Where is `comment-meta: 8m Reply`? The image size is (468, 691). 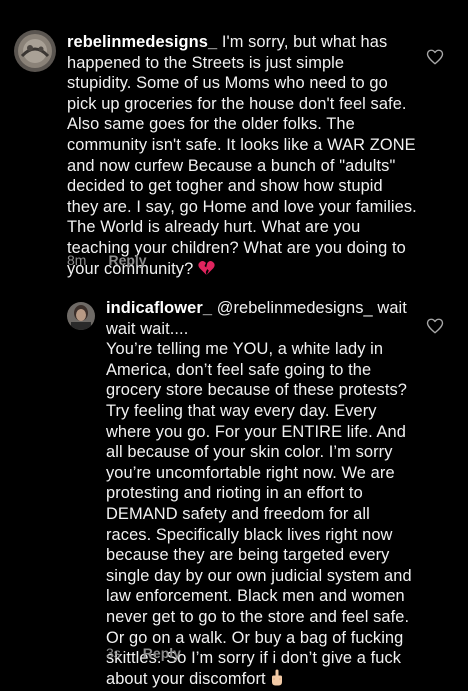 comment-meta: 8m Reply is located at coordinates (107, 260).